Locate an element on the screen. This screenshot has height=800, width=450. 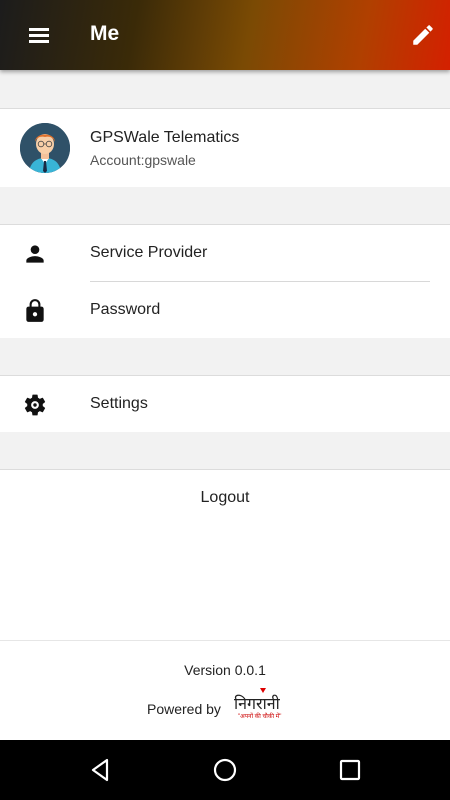
edit-pencil-icon is located at coordinates (423, 35).